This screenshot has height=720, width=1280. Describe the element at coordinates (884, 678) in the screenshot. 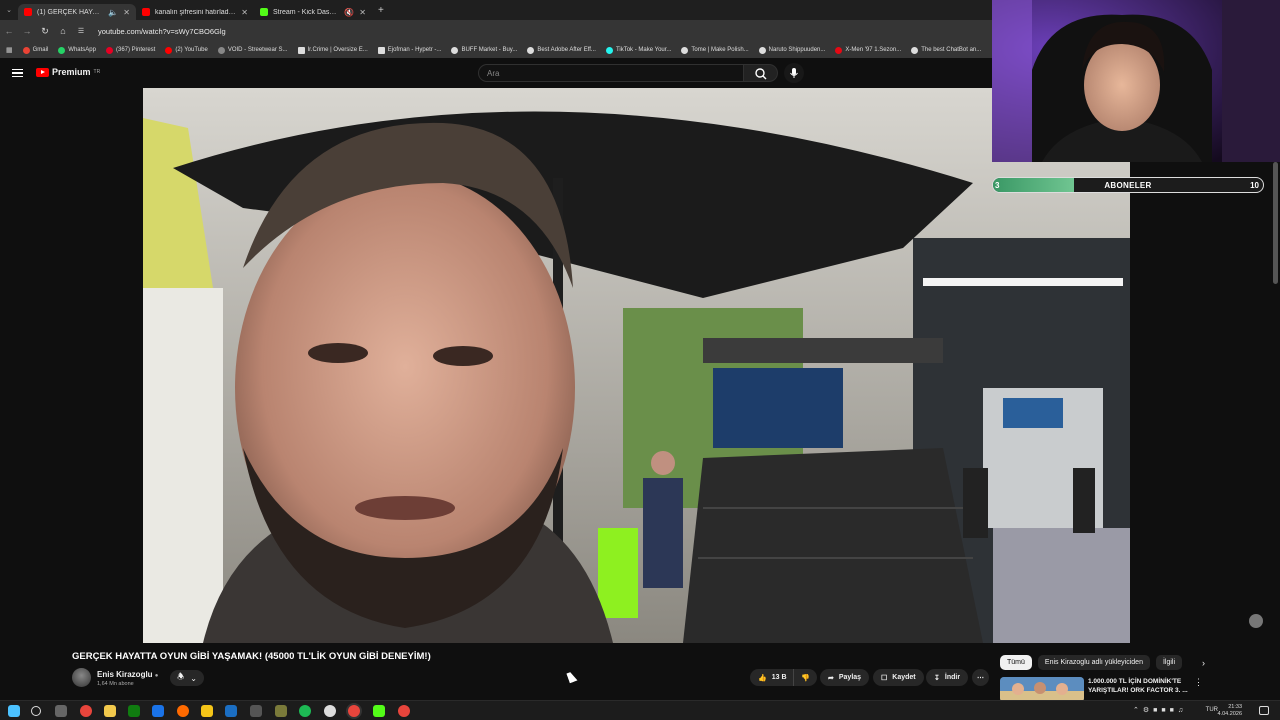

I see `bookmark-icon: ☐` at that location.